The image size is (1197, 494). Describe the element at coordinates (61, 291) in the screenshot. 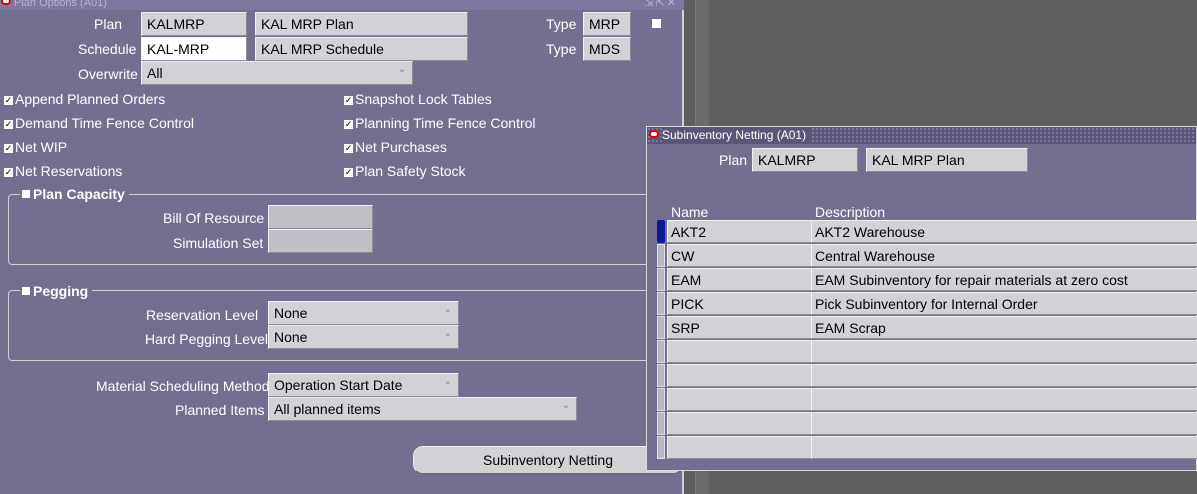

I see `pegging-title-text: Pegging` at that location.